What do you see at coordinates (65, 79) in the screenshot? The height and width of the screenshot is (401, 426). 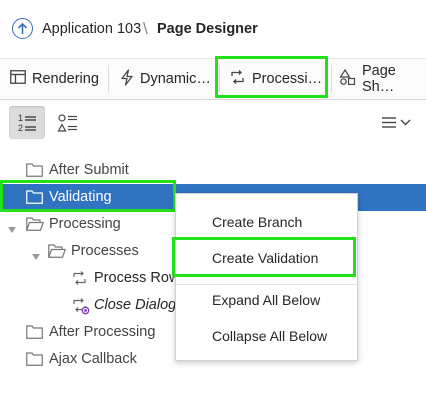 I see `tab-label: Rendering` at bounding box center [65, 79].